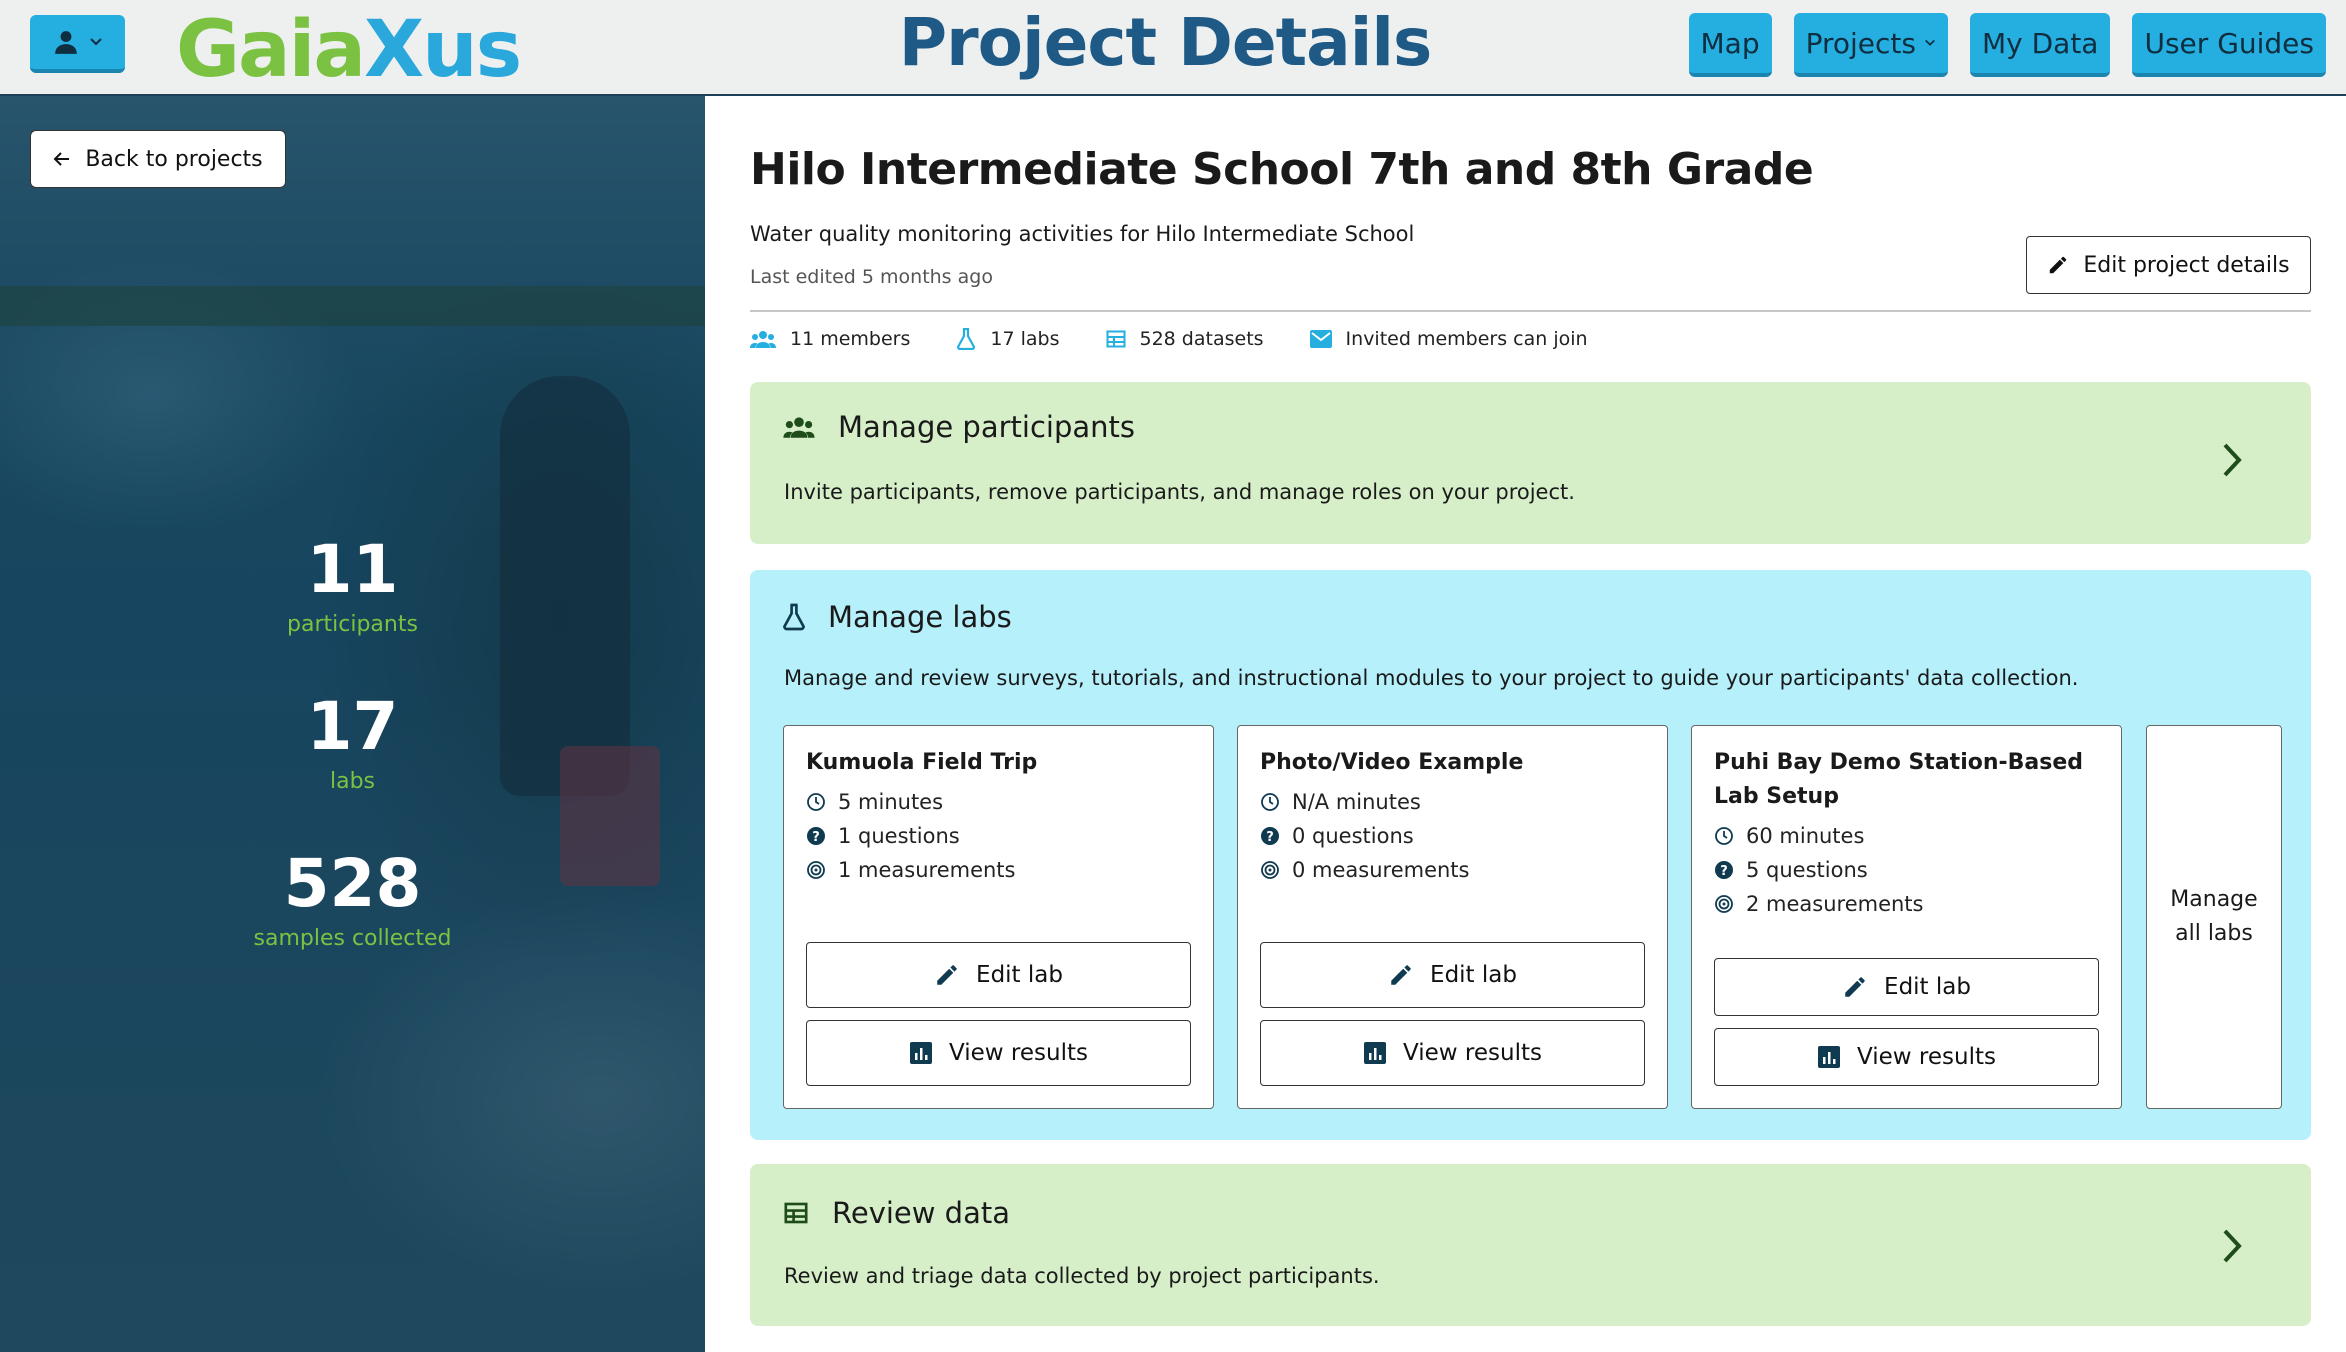 The image size is (2346, 1352). Describe the element at coordinates (352, 584) in the screenshot. I see `stat-participants: 11 participants` at that location.